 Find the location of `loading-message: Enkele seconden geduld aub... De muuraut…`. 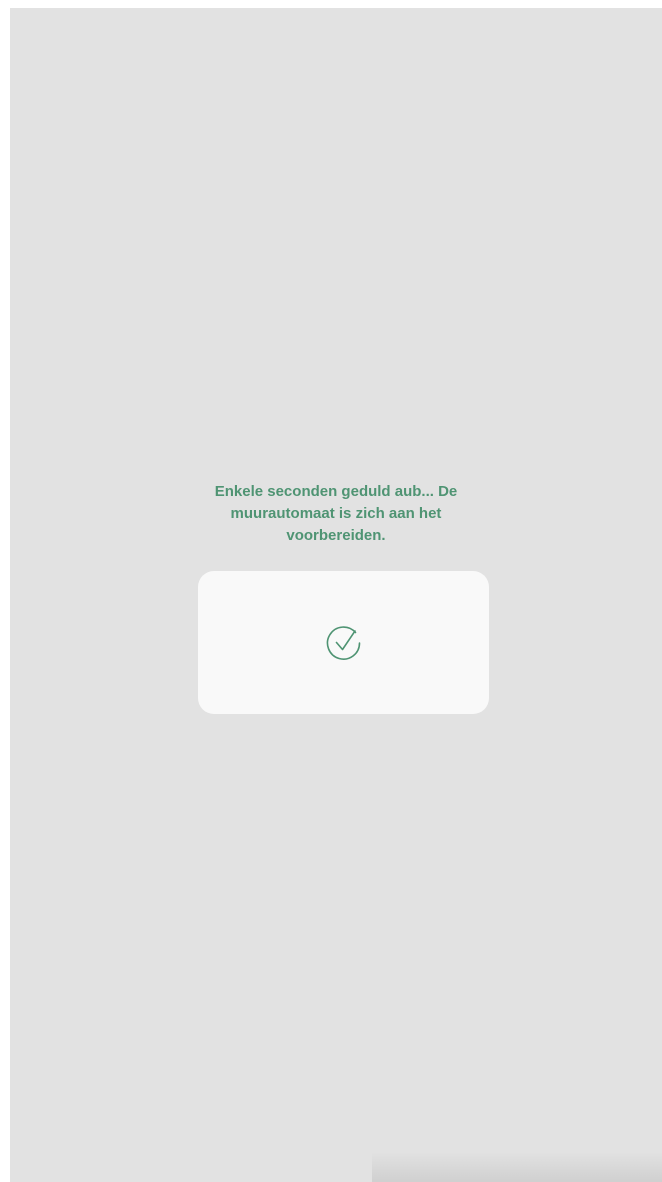

loading-message: Enkele seconden geduld aub... De muuraut… is located at coordinates (336, 513).